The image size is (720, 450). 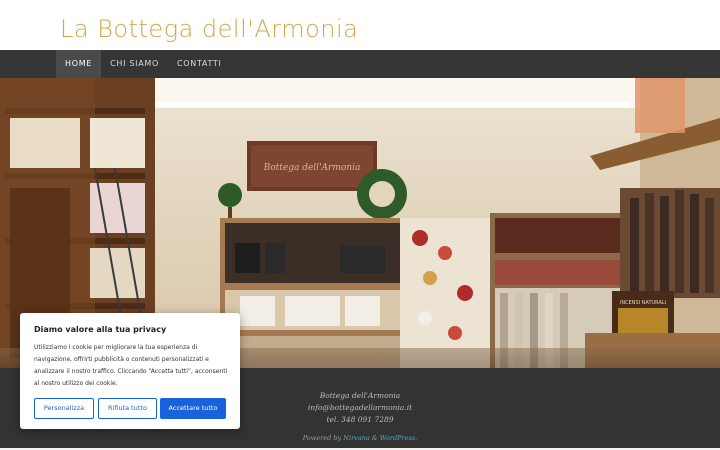 I want to click on shop-sign-text: Bottega dell'Armonia, so click(x=312, y=168).